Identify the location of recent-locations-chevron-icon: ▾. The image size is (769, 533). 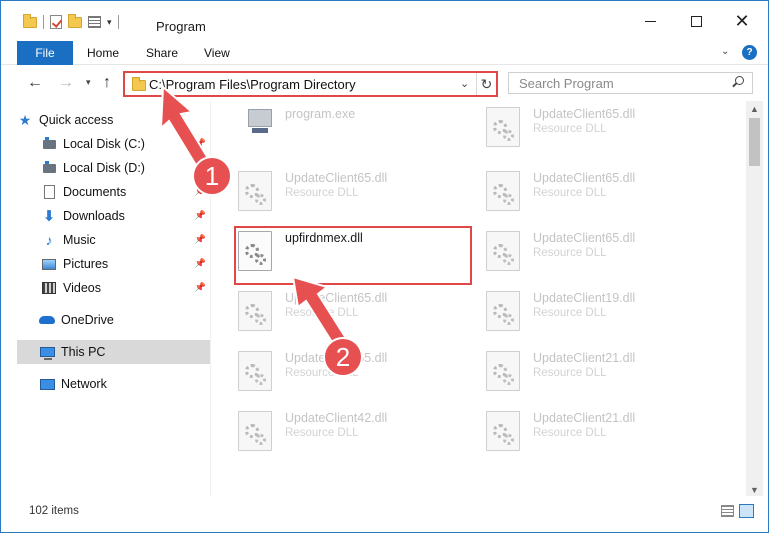
(88, 82).